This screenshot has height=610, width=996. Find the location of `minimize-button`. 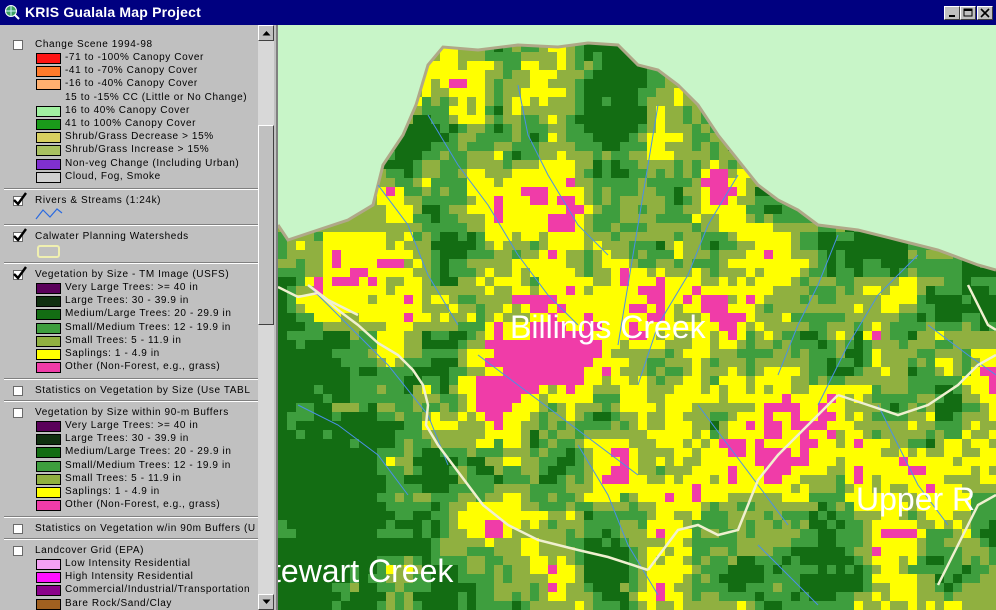

minimize-button is located at coordinates (952, 13).